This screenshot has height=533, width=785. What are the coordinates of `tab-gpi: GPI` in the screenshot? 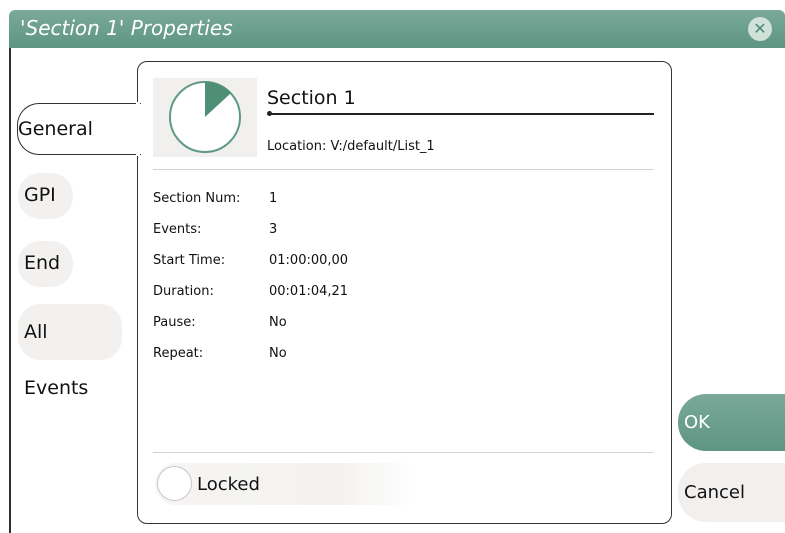 It's located at (45, 196).